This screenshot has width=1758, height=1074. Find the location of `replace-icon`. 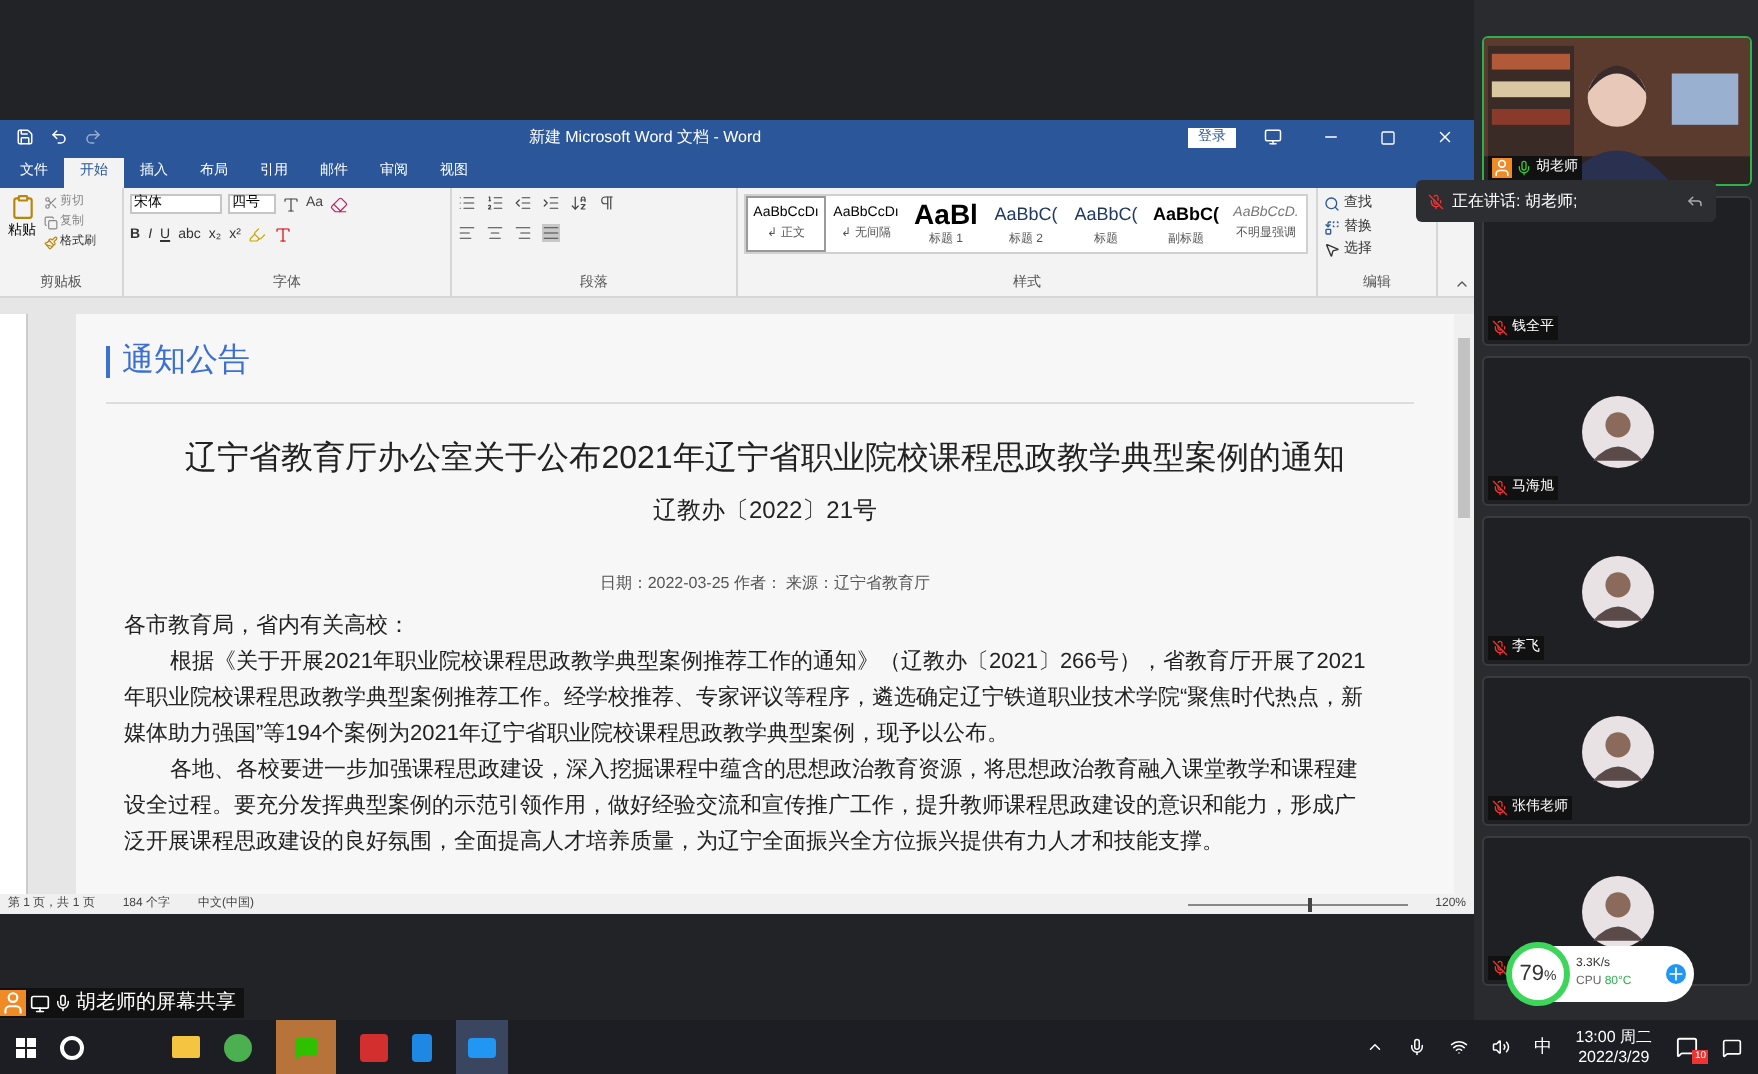

replace-icon is located at coordinates (1332, 227).